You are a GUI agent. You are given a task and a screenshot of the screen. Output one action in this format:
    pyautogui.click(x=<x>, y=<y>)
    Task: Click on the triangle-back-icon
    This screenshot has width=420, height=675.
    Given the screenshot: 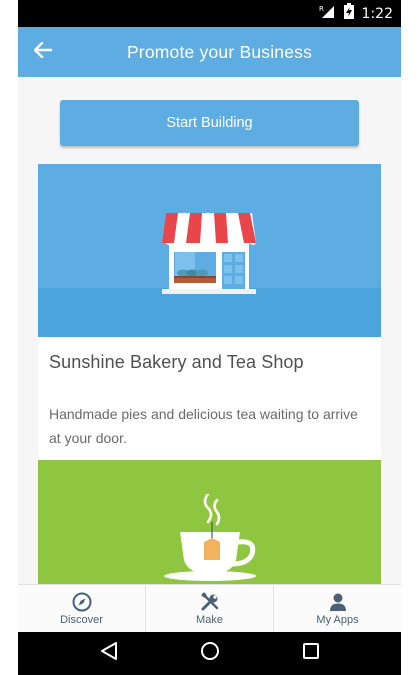 What is the action you would take?
    pyautogui.click(x=109, y=653)
    